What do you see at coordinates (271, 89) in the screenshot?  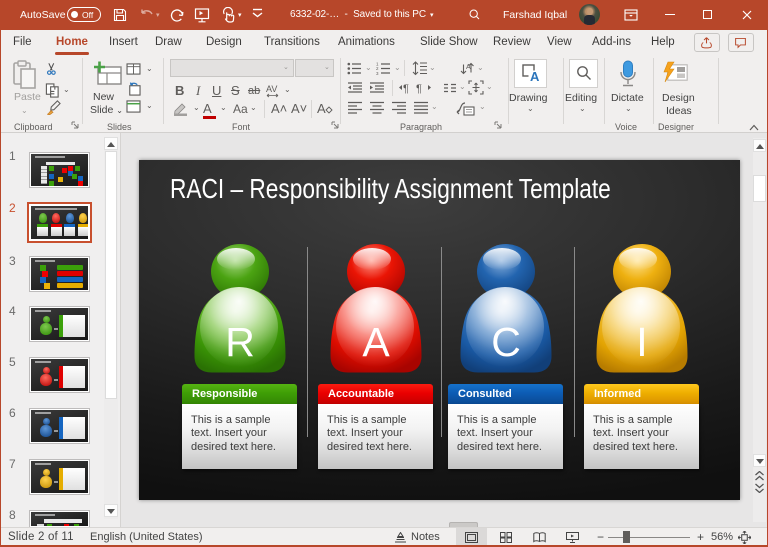 I see `svg-text: AV` at bounding box center [271, 89].